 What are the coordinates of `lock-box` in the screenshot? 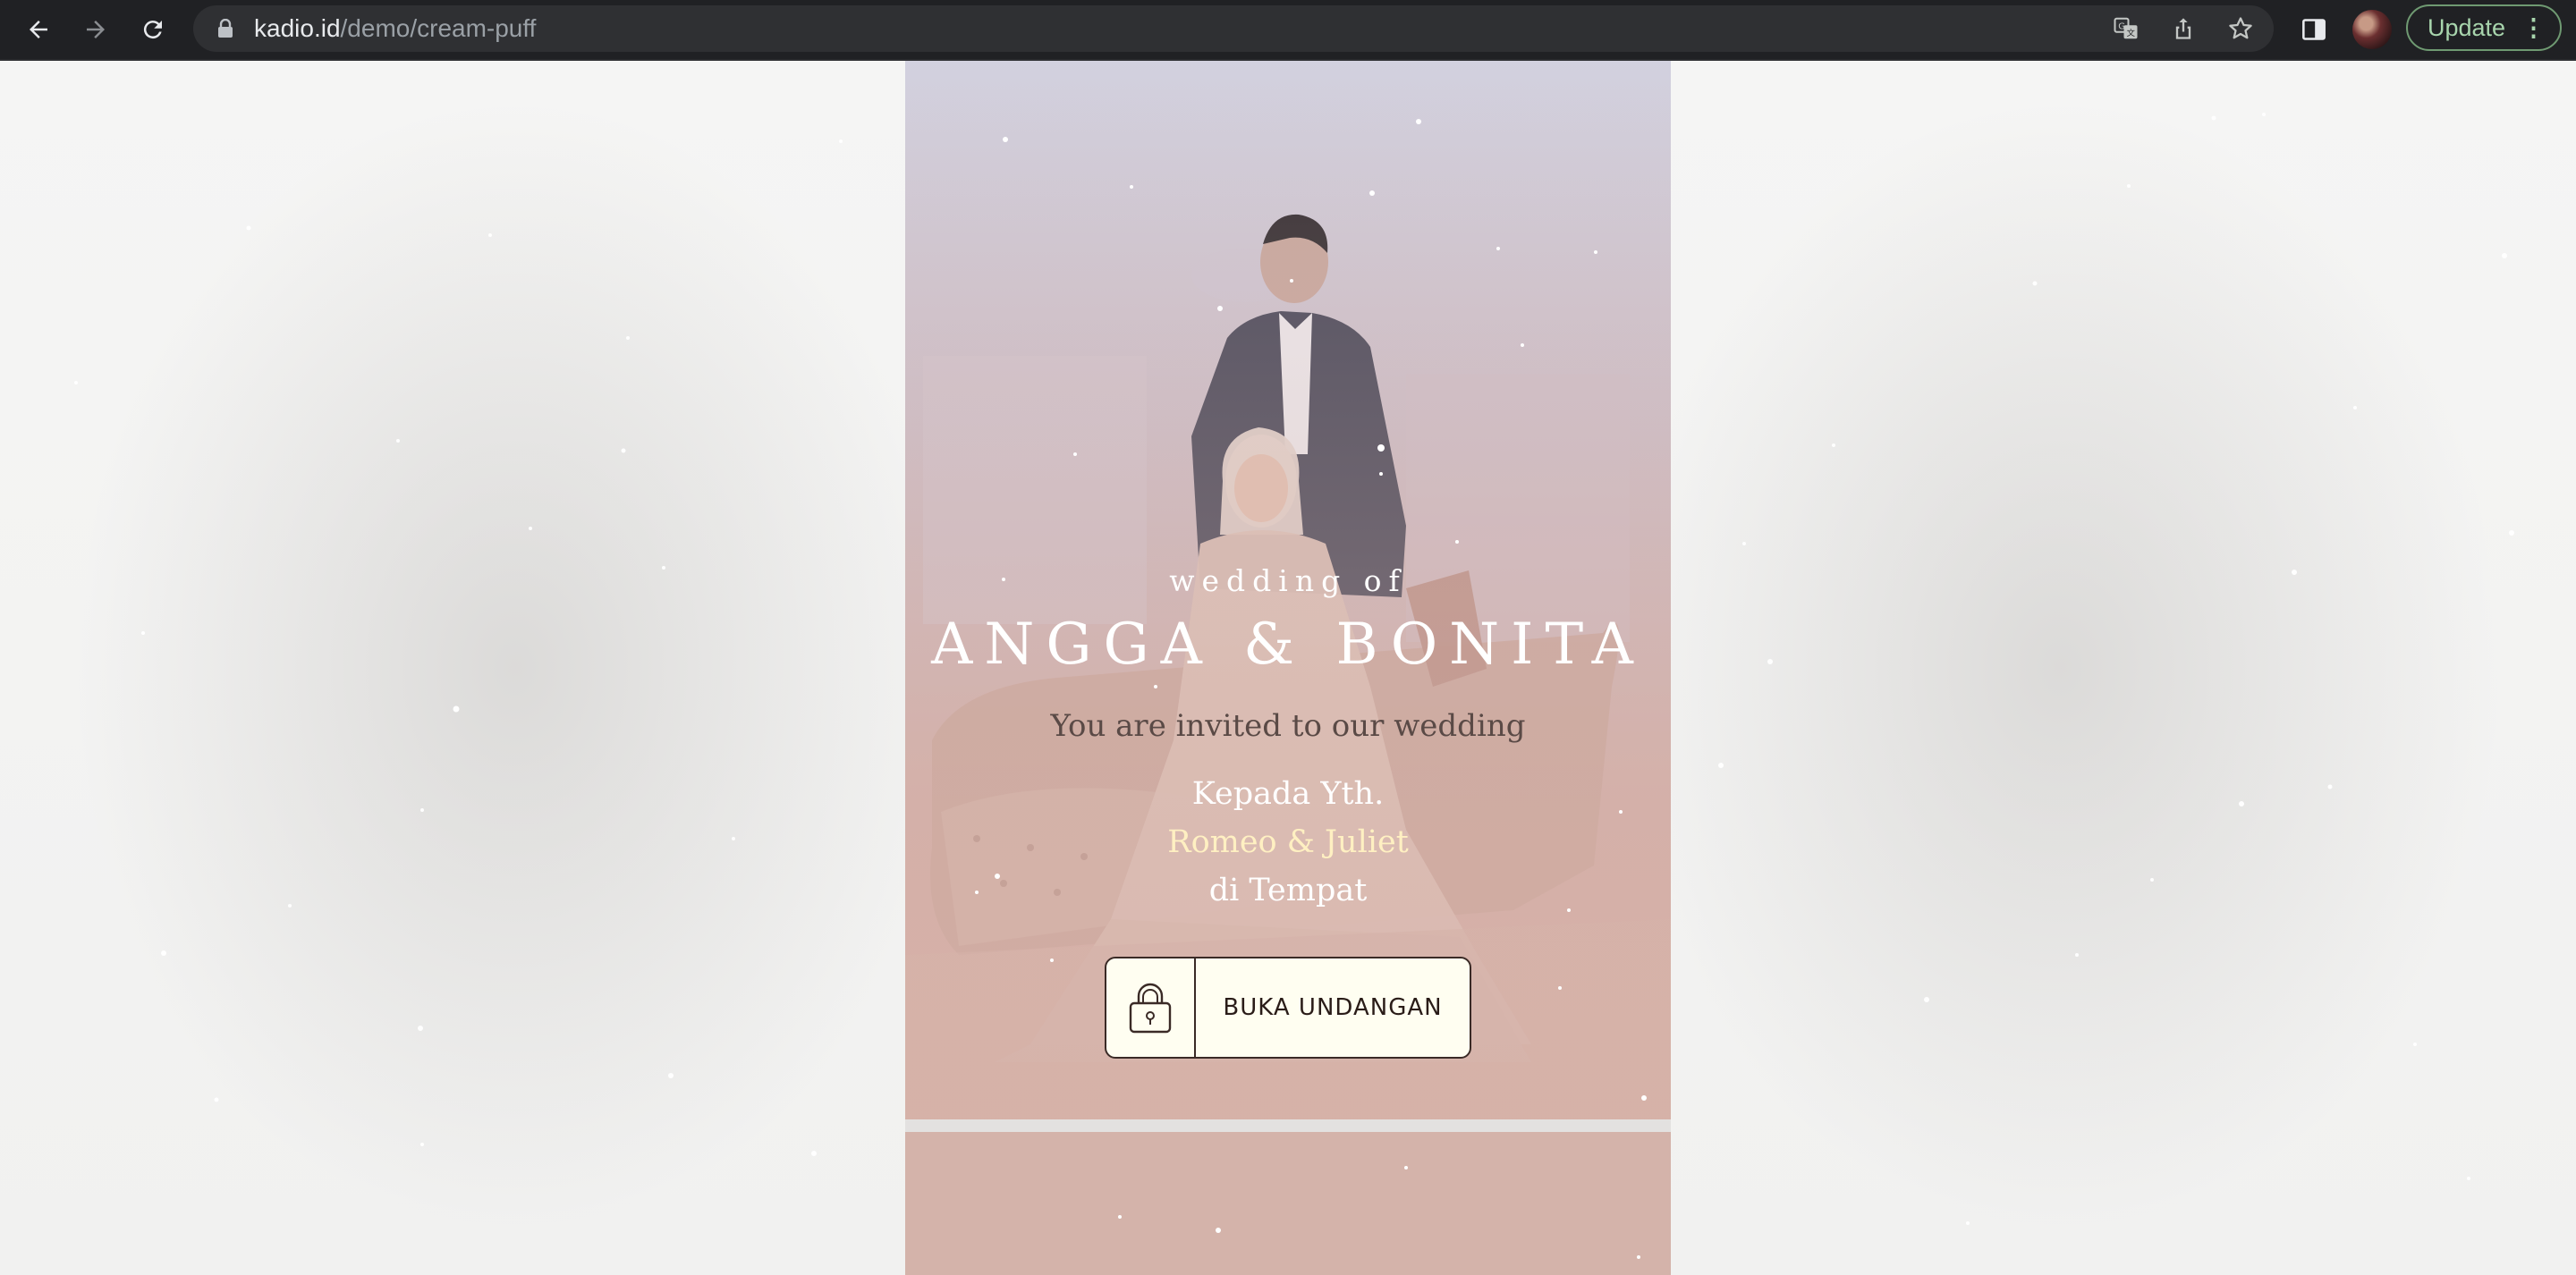 It's located at (1151, 1007).